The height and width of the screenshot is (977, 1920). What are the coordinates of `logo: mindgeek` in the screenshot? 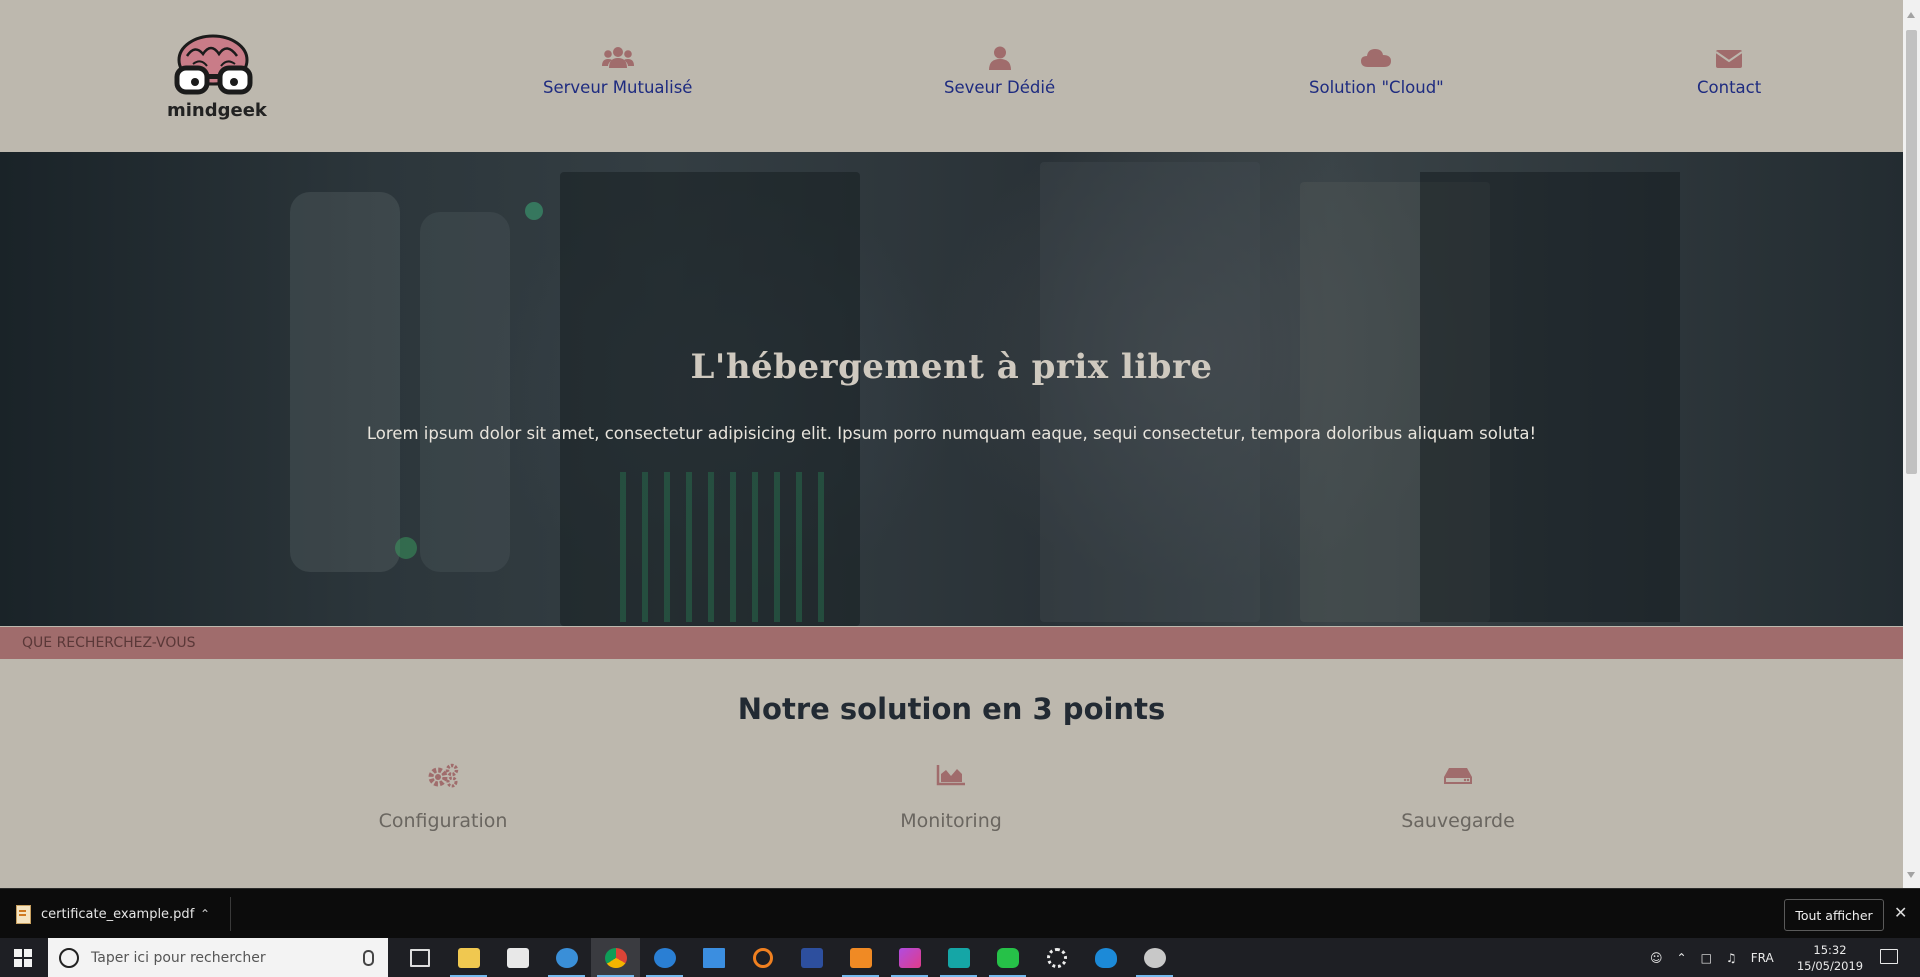 It's located at (217, 76).